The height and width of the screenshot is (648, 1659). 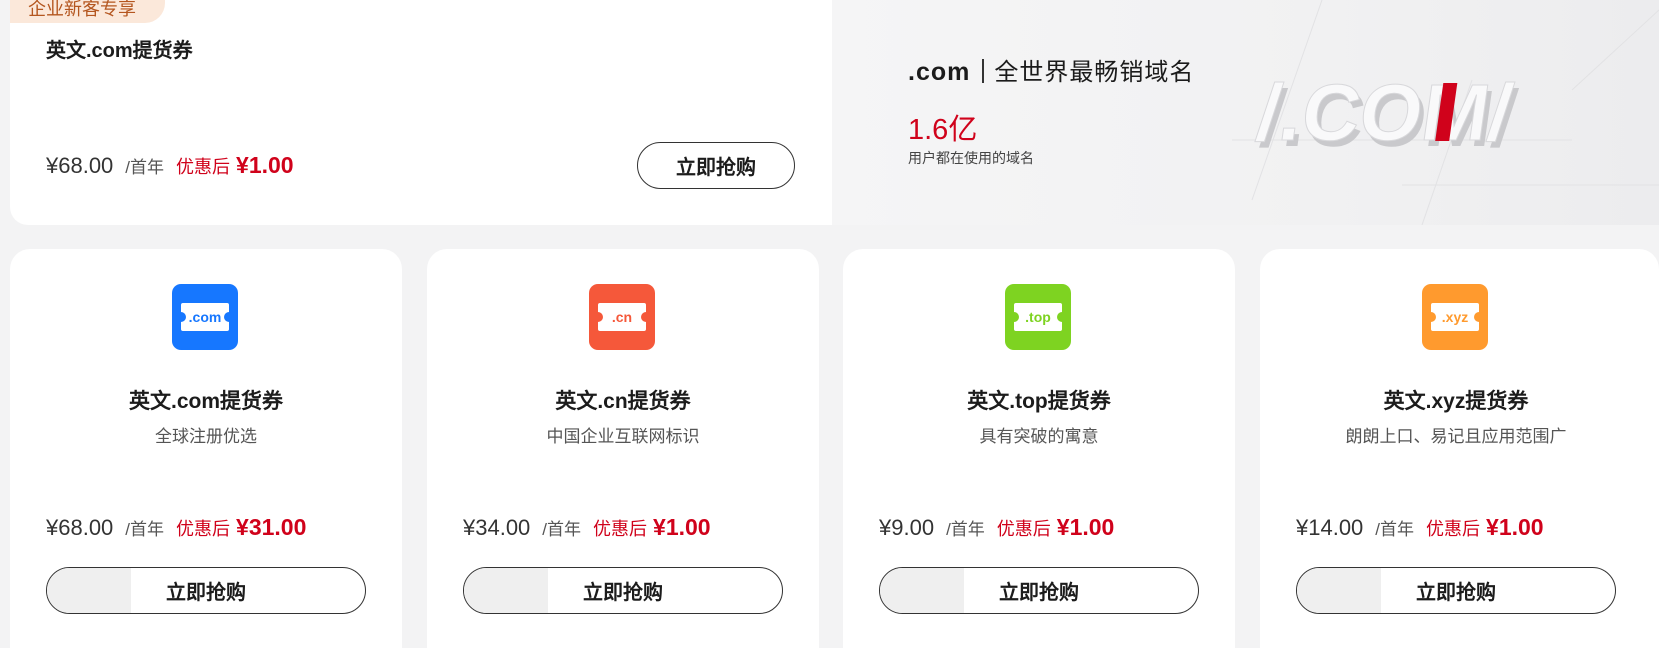 What do you see at coordinates (623, 401) in the screenshot?
I see `card-title: 英文.cn提货券` at bounding box center [623, 401].